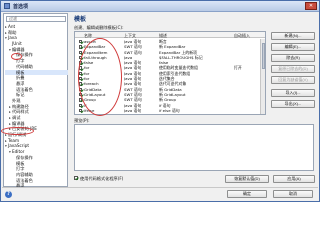 The width and height of the screenshot is (320, 240). Describe the element at coordinates (247, 194) in the screenshot. I see `ok-button: 确定` at that location.